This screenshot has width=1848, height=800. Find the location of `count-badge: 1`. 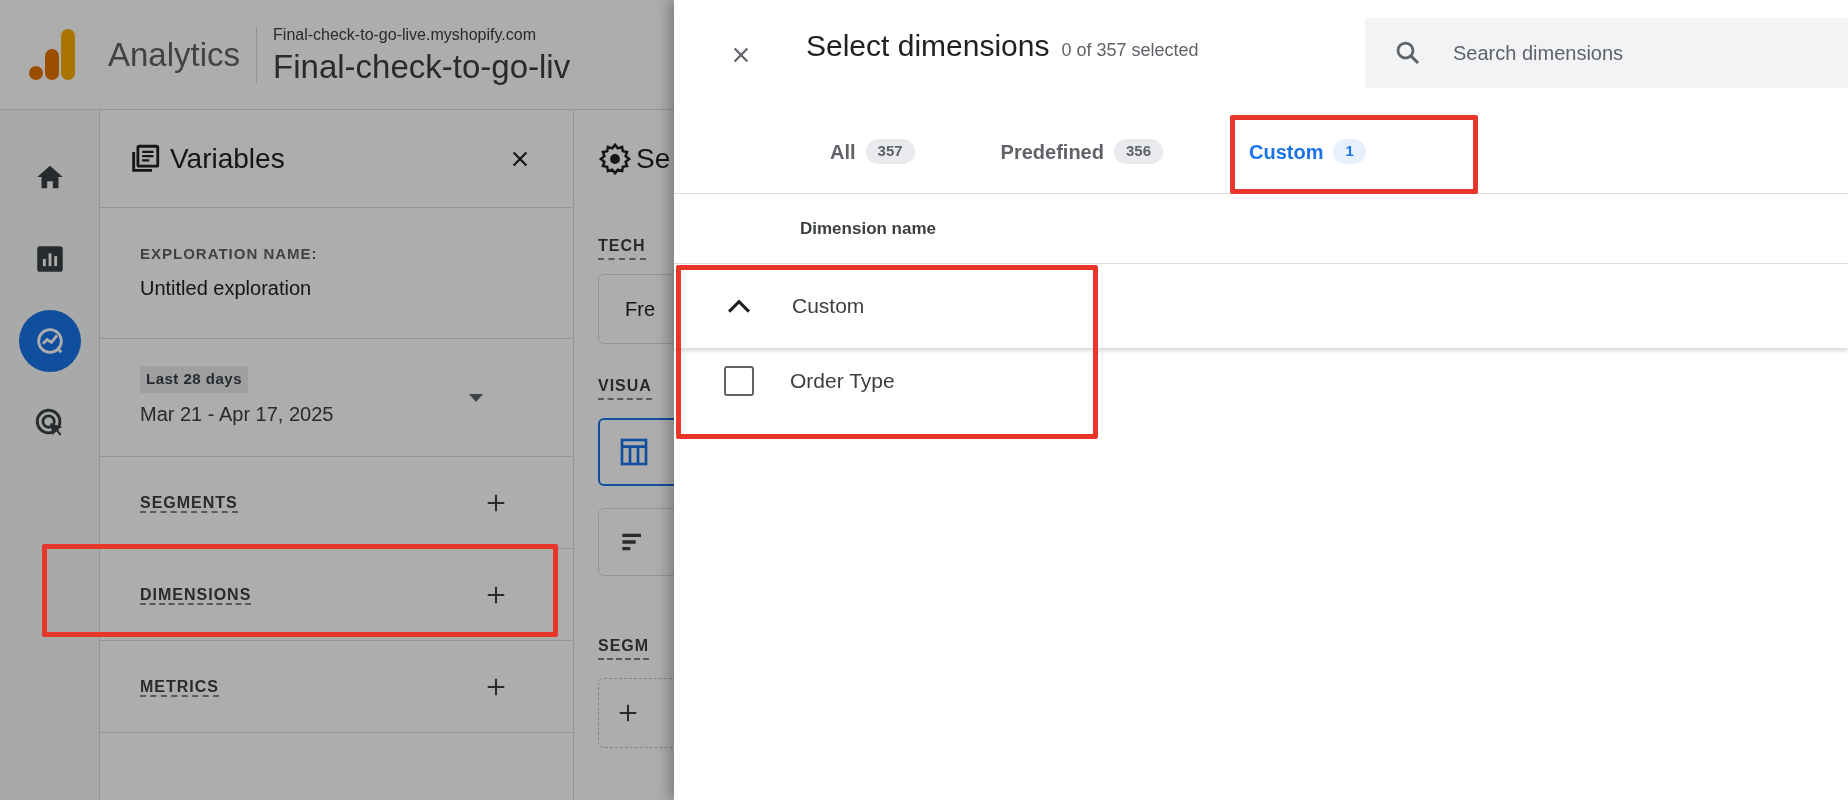

count-badge: 1 is located at coordinates (1349, 151).